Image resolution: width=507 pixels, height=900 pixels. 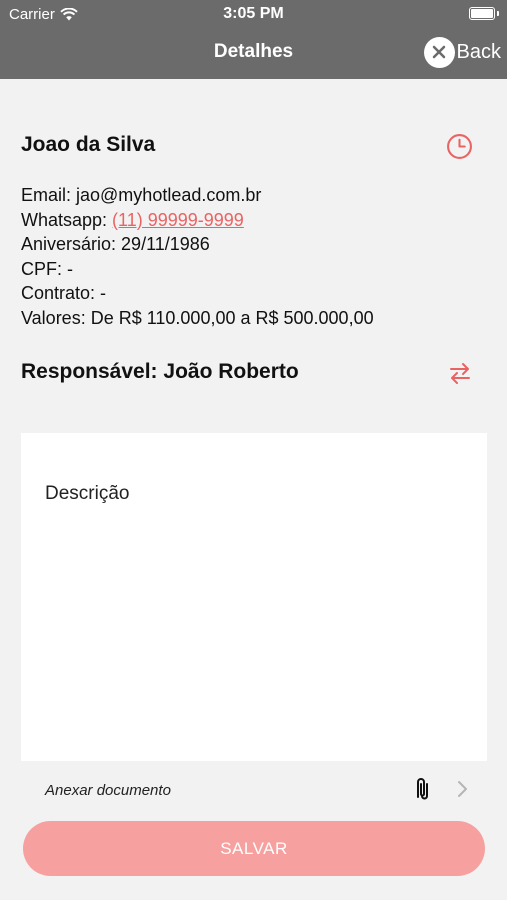 What do you see at coordinates (56, 317) in the screenshot?
I see `values-label: Valores:` at bounding box center [56, 317].